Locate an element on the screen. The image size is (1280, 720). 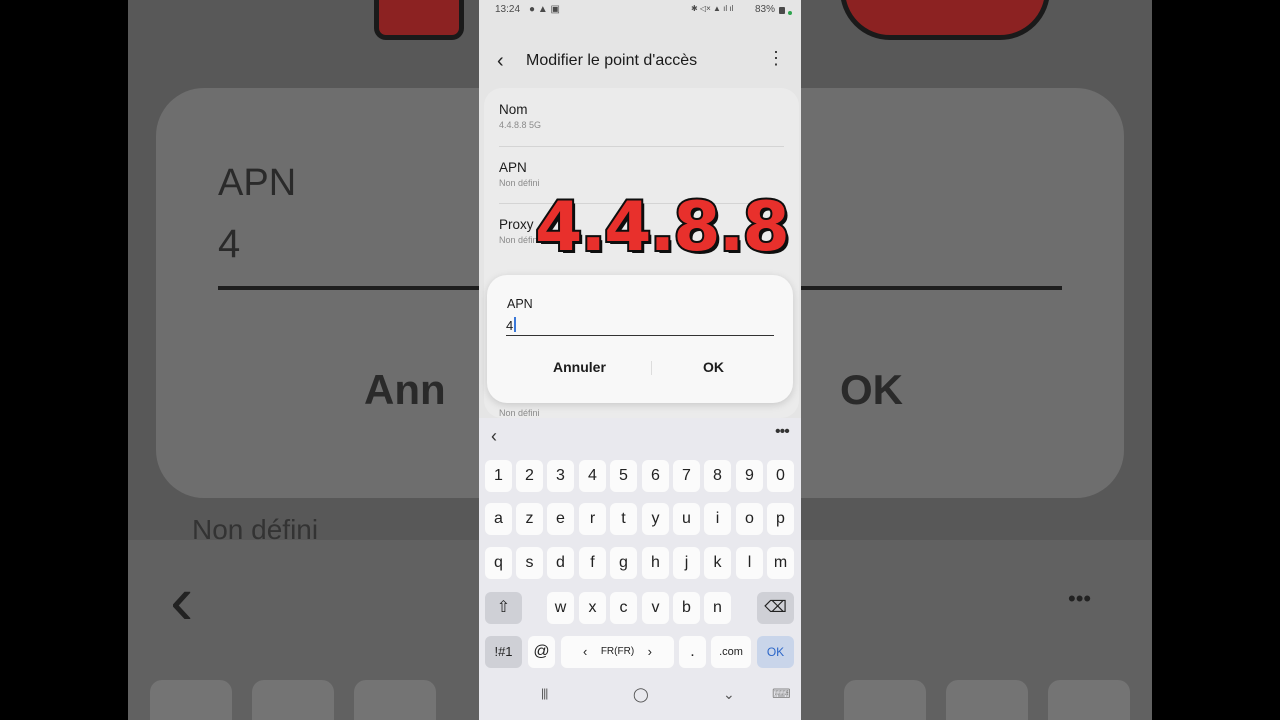
keyboard-more-icon: ••• is located at coordinates (782, 432).